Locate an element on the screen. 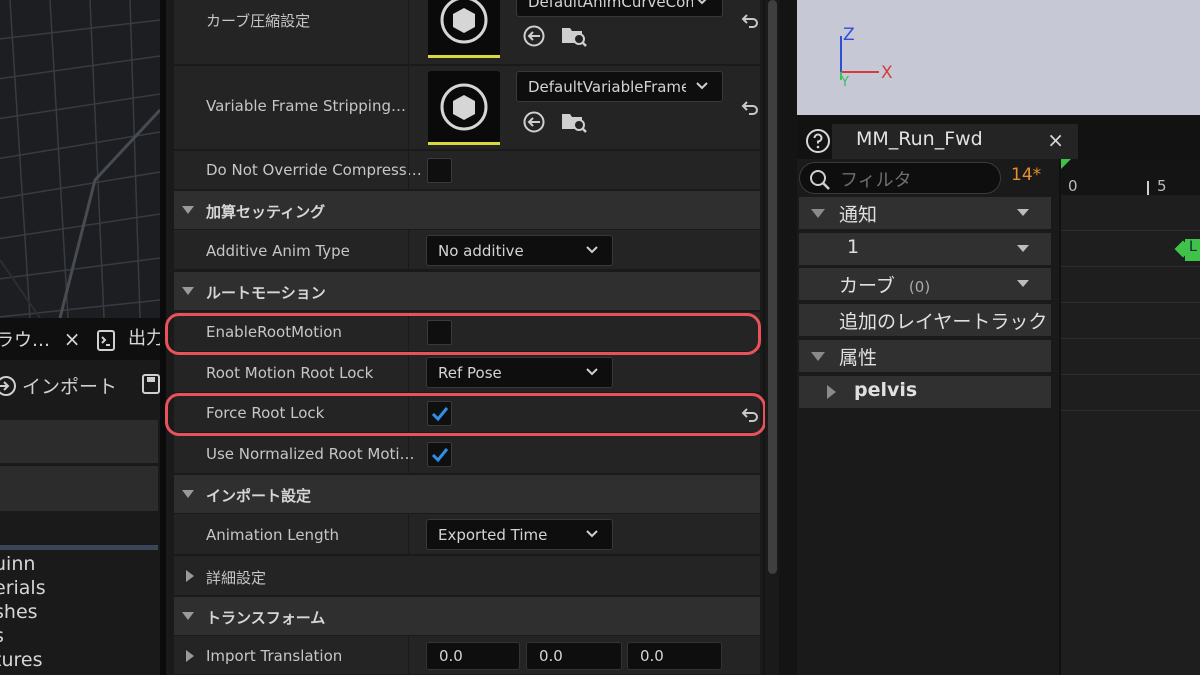  content-browser-toolbar: インポート is located at coordinates (80, 386).